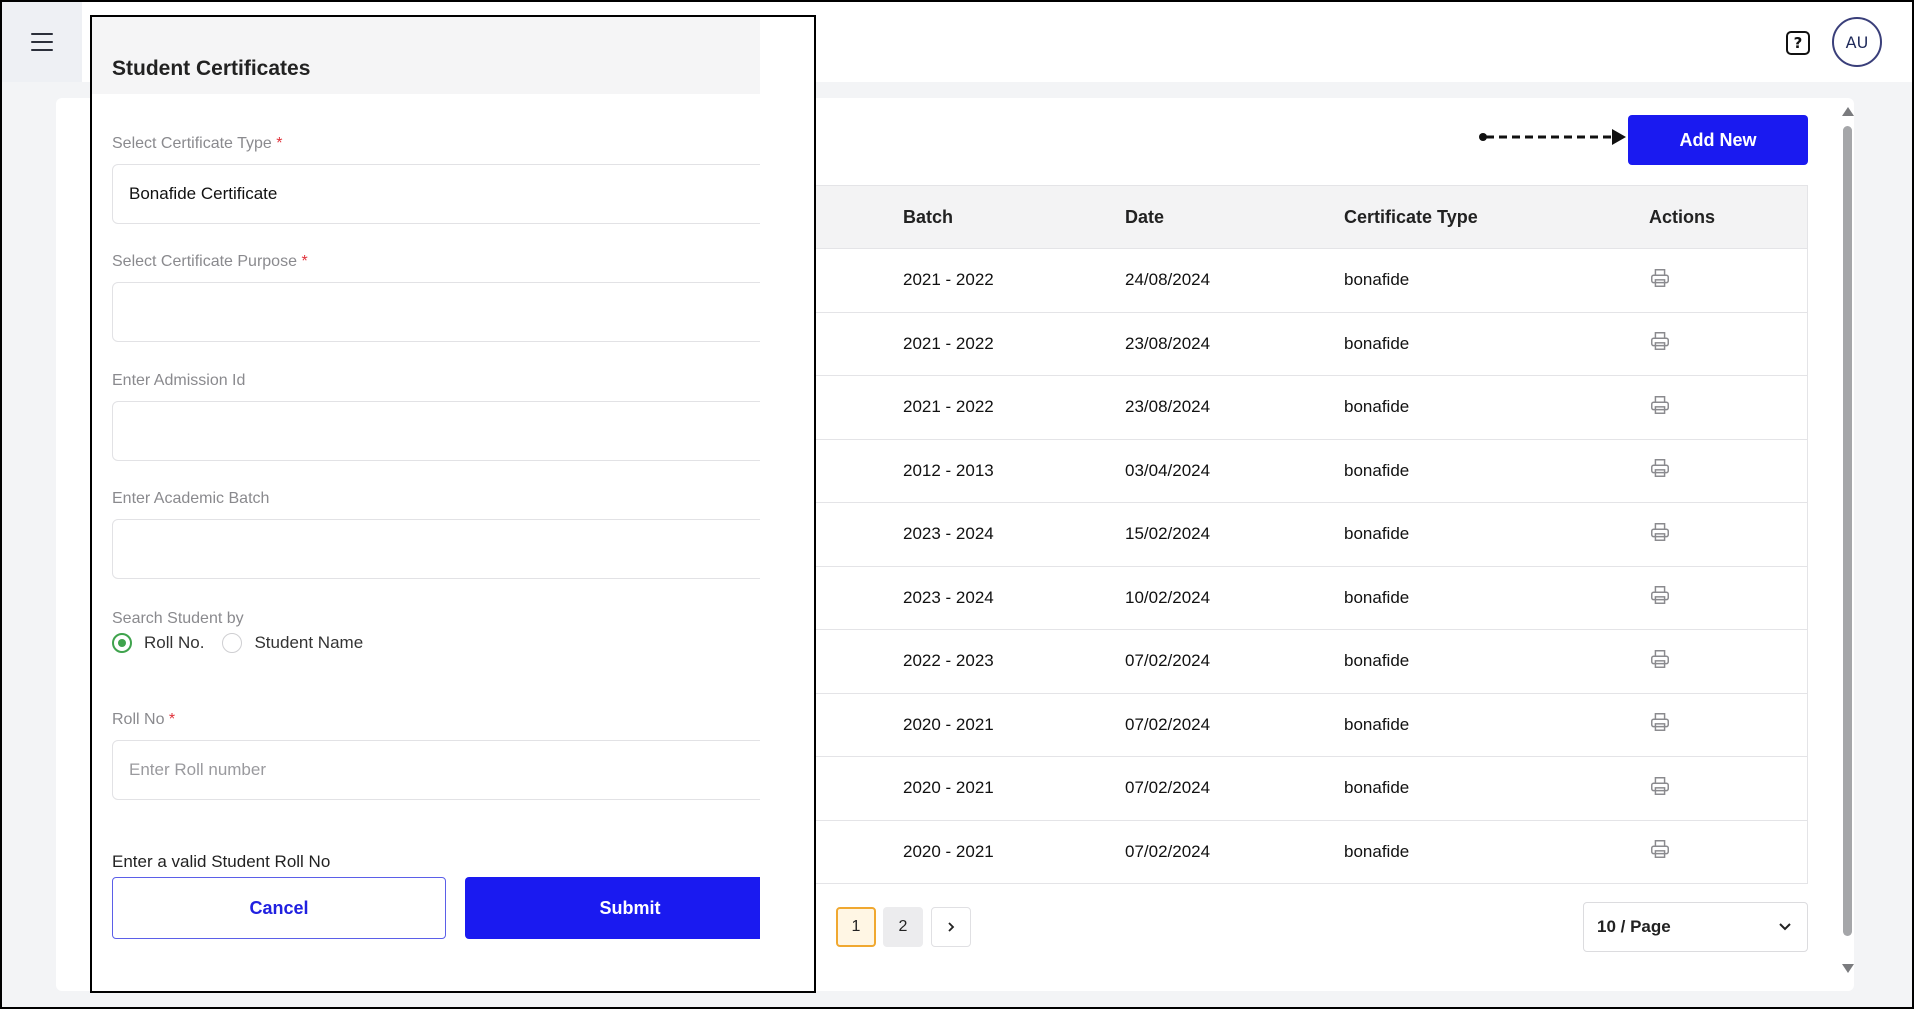 The width and height of the screenshot is (1914, 1009). Describe the element at coordinates (1168, 470) in the screenshot. I see `cell-date: 03/04/2024` at that location.